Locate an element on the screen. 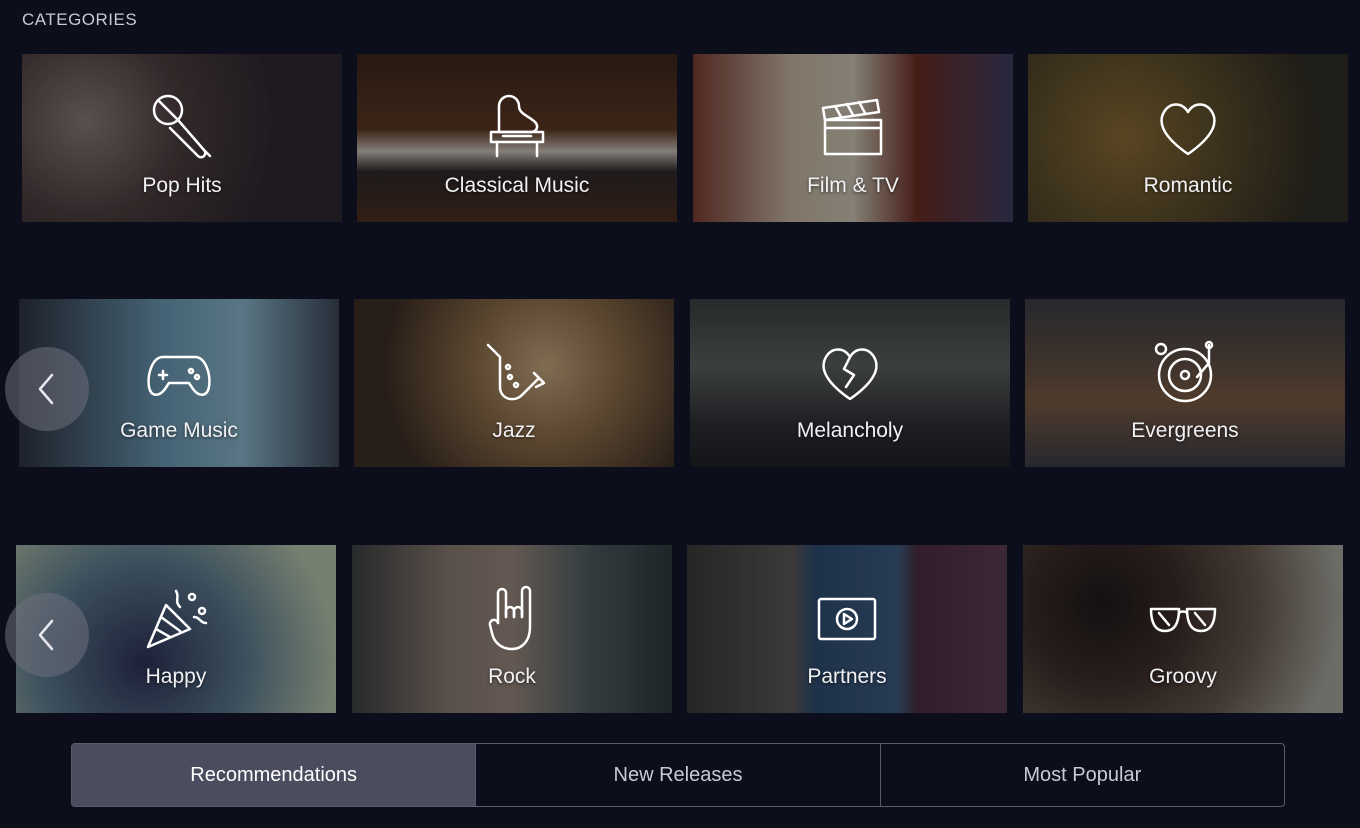  row-2-previous-button is located at coordinates (47, 389).